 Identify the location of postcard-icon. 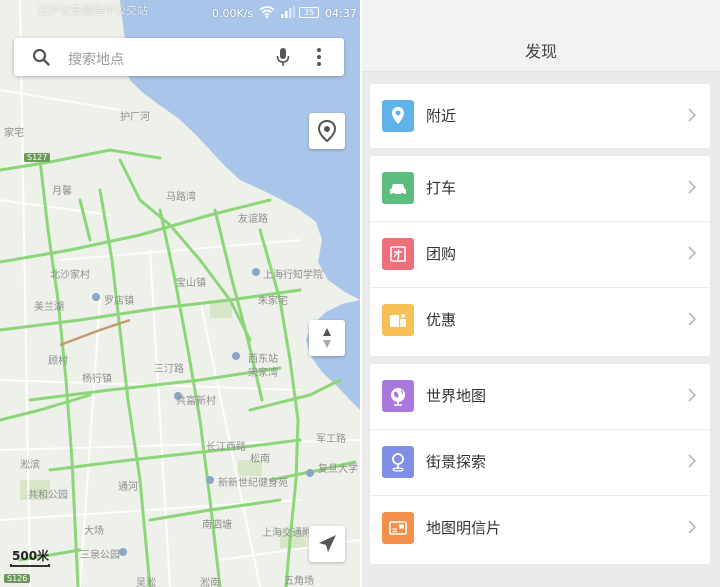
(398, 528).